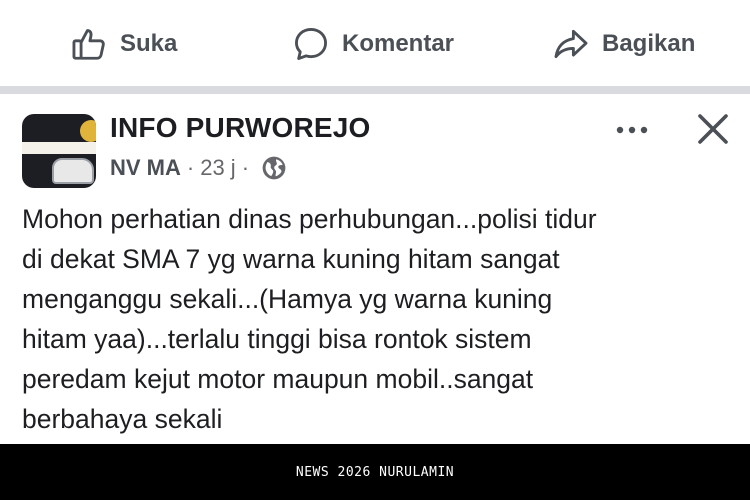 The image size is (750, 500). I want to click on post-time: 23 j, so click(217, 168).